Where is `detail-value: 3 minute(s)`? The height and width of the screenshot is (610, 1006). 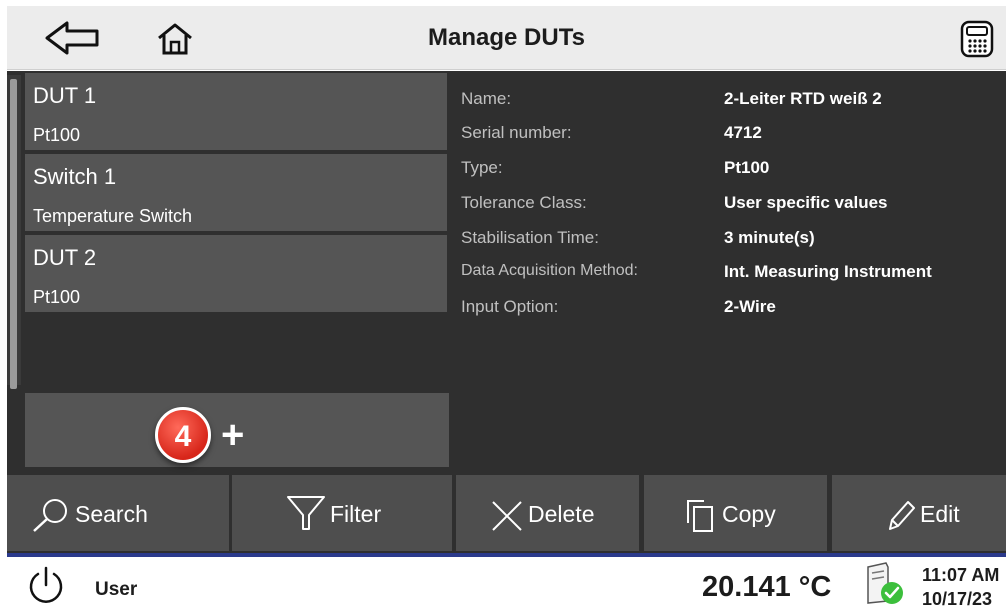
detail-value: 3 minute(s) is located at coordinates (769, 237).